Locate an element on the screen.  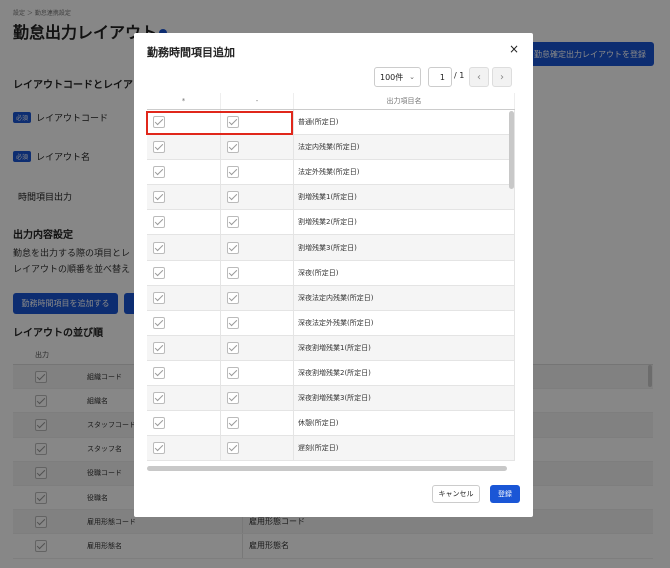
table-row: 法定内残業(所定日) is located at coordinates (331, 148).